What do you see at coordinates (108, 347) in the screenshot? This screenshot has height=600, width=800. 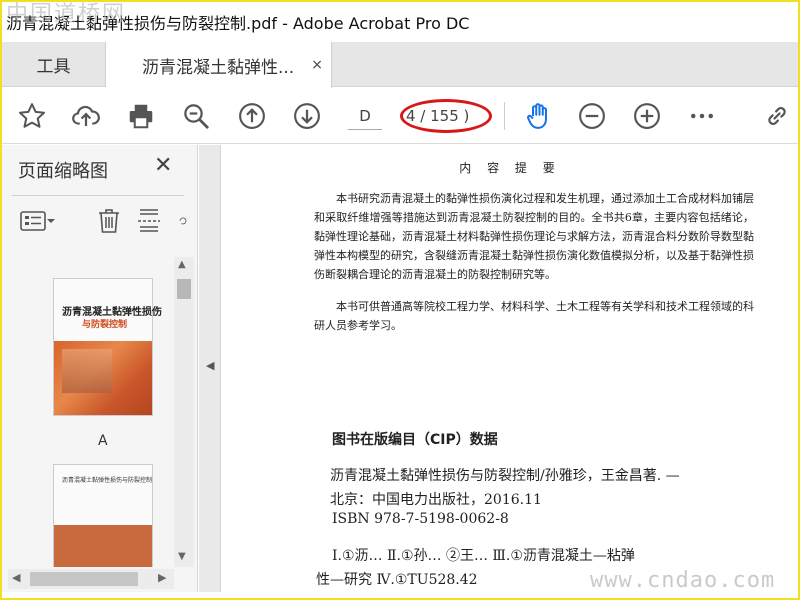 I see `page-thumbnail-cover: 沥青混凝土黏弹性损伤 与防裂控制` at bounding box center [108, 347].